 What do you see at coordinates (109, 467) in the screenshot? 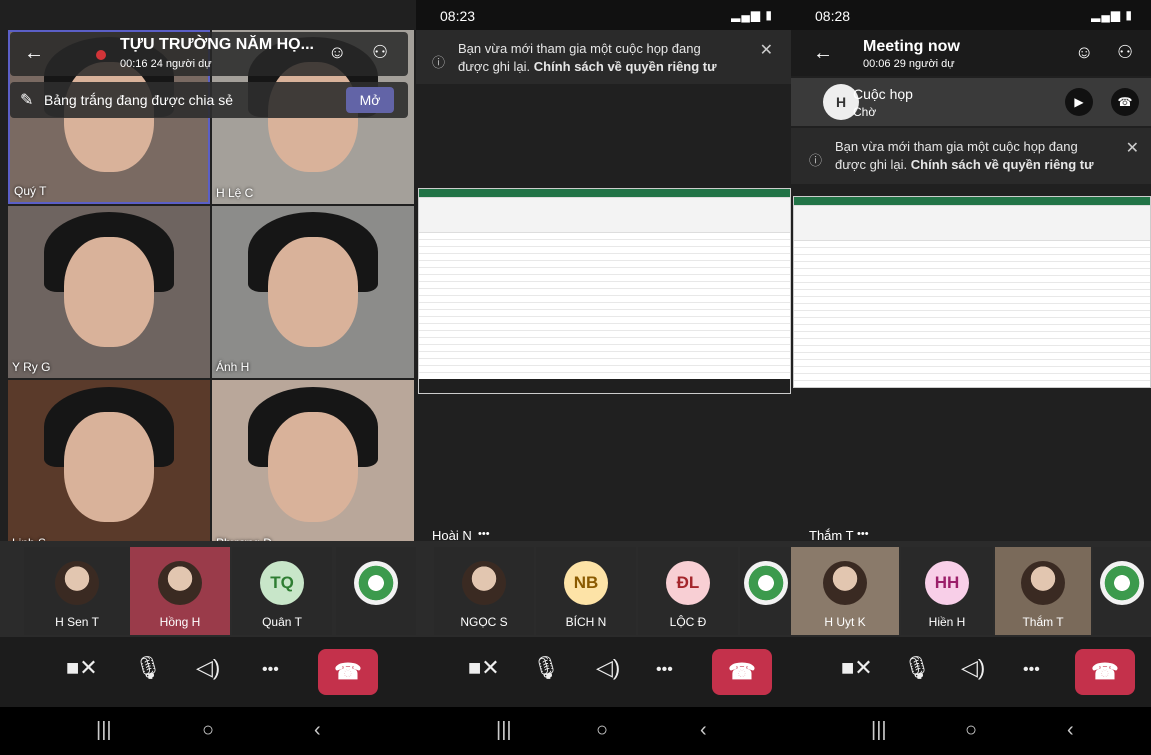
I see `video-tile: Linh S` at bounding box center [109, 467].